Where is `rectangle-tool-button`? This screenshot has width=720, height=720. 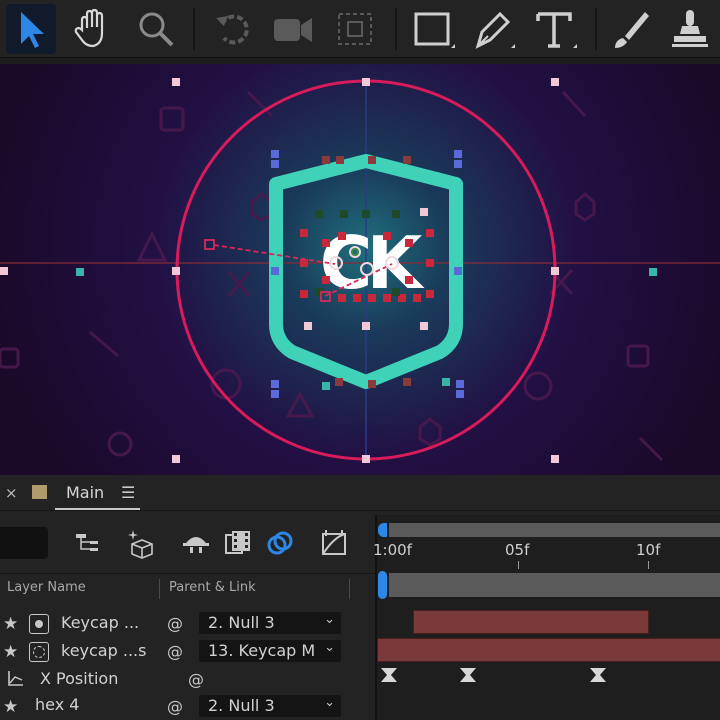
rectangle-tool-button is located at coordinates (433, 29).